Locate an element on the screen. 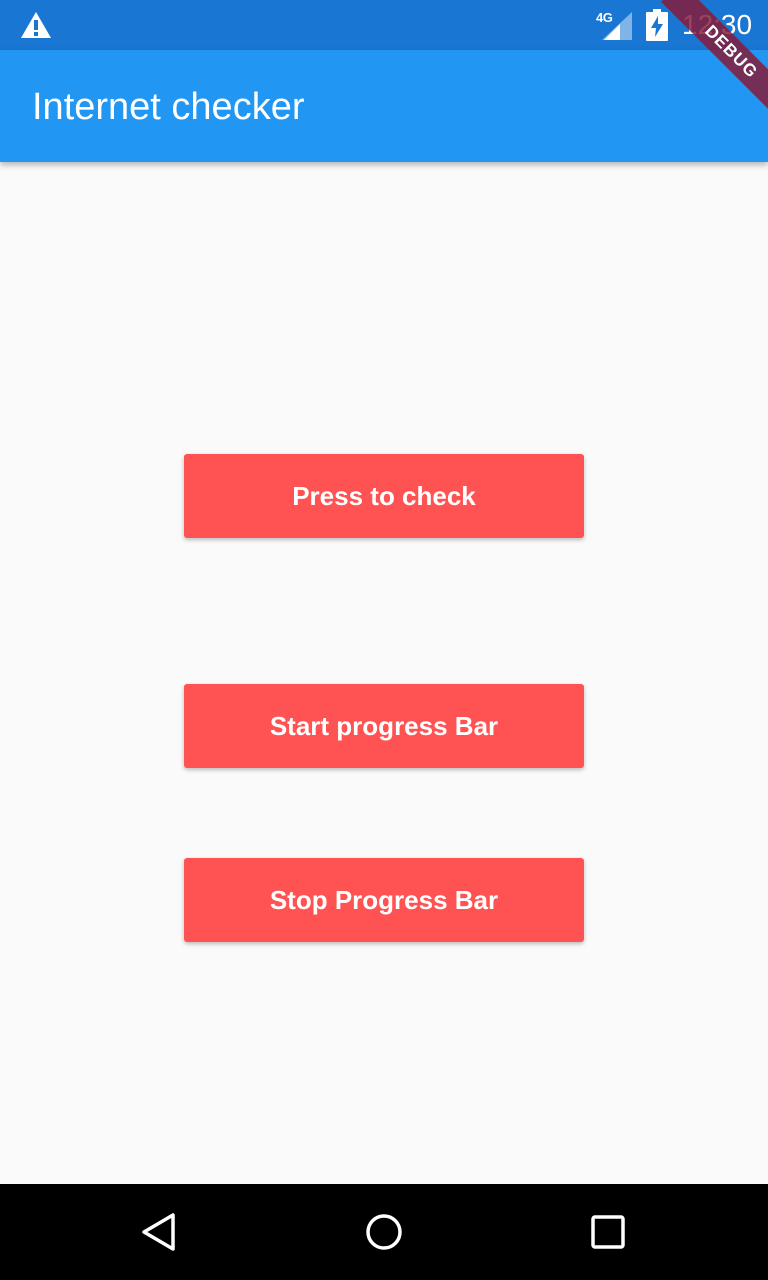 This screenshot has width=768, height=1280. signal-icon is located at coordinates (617, 26).